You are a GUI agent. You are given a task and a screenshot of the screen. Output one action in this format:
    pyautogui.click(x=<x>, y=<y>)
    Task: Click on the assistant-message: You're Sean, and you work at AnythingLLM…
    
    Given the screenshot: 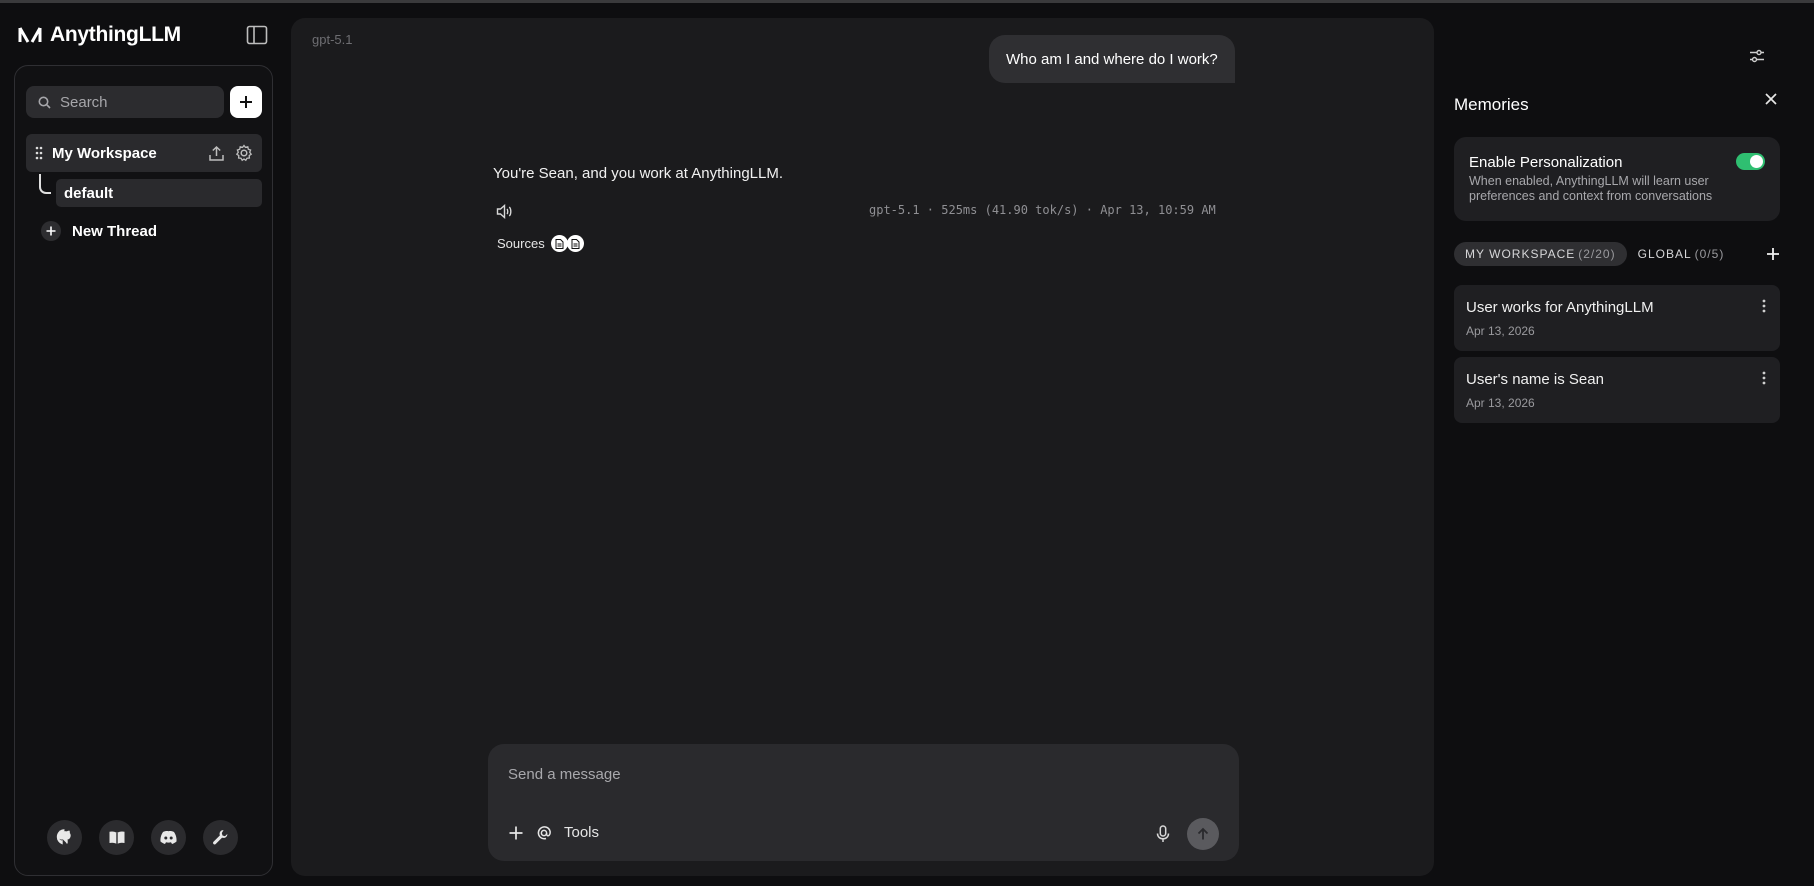 What is the action you would take?
    pyautogui.click(x=638, y=173)
    